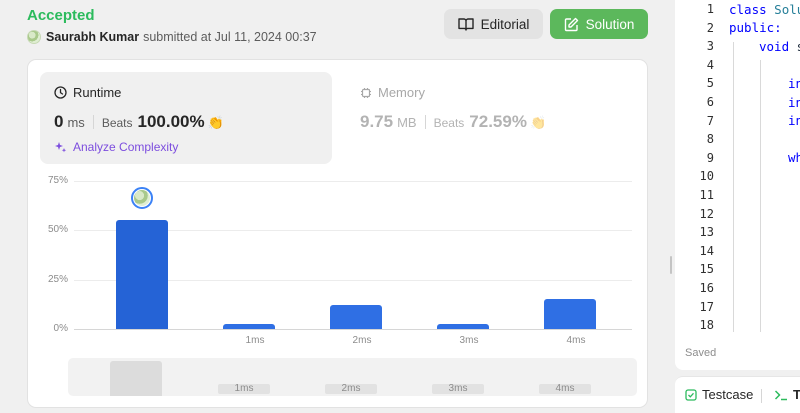  I want to click on runtime-stats: 0 ms Beats 100.00% 👏, so click(139, 122).